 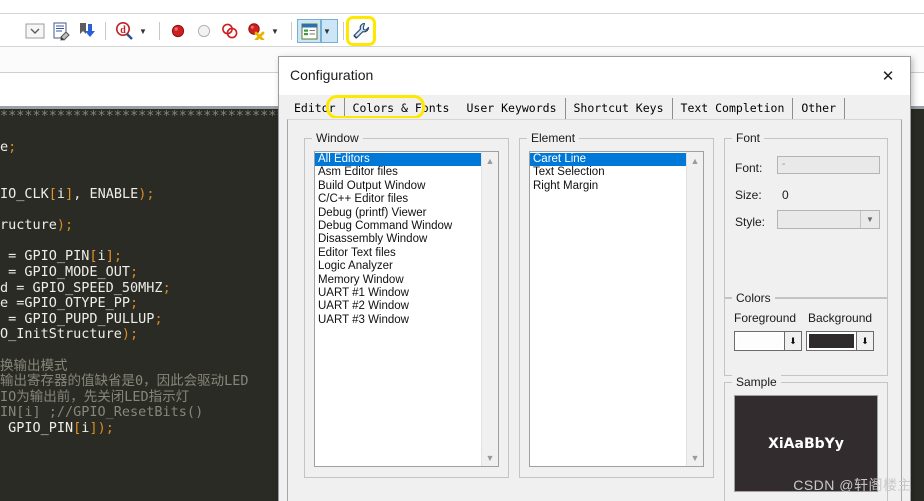 I want to click on size-label: Size:, so click(x=748, y=195).